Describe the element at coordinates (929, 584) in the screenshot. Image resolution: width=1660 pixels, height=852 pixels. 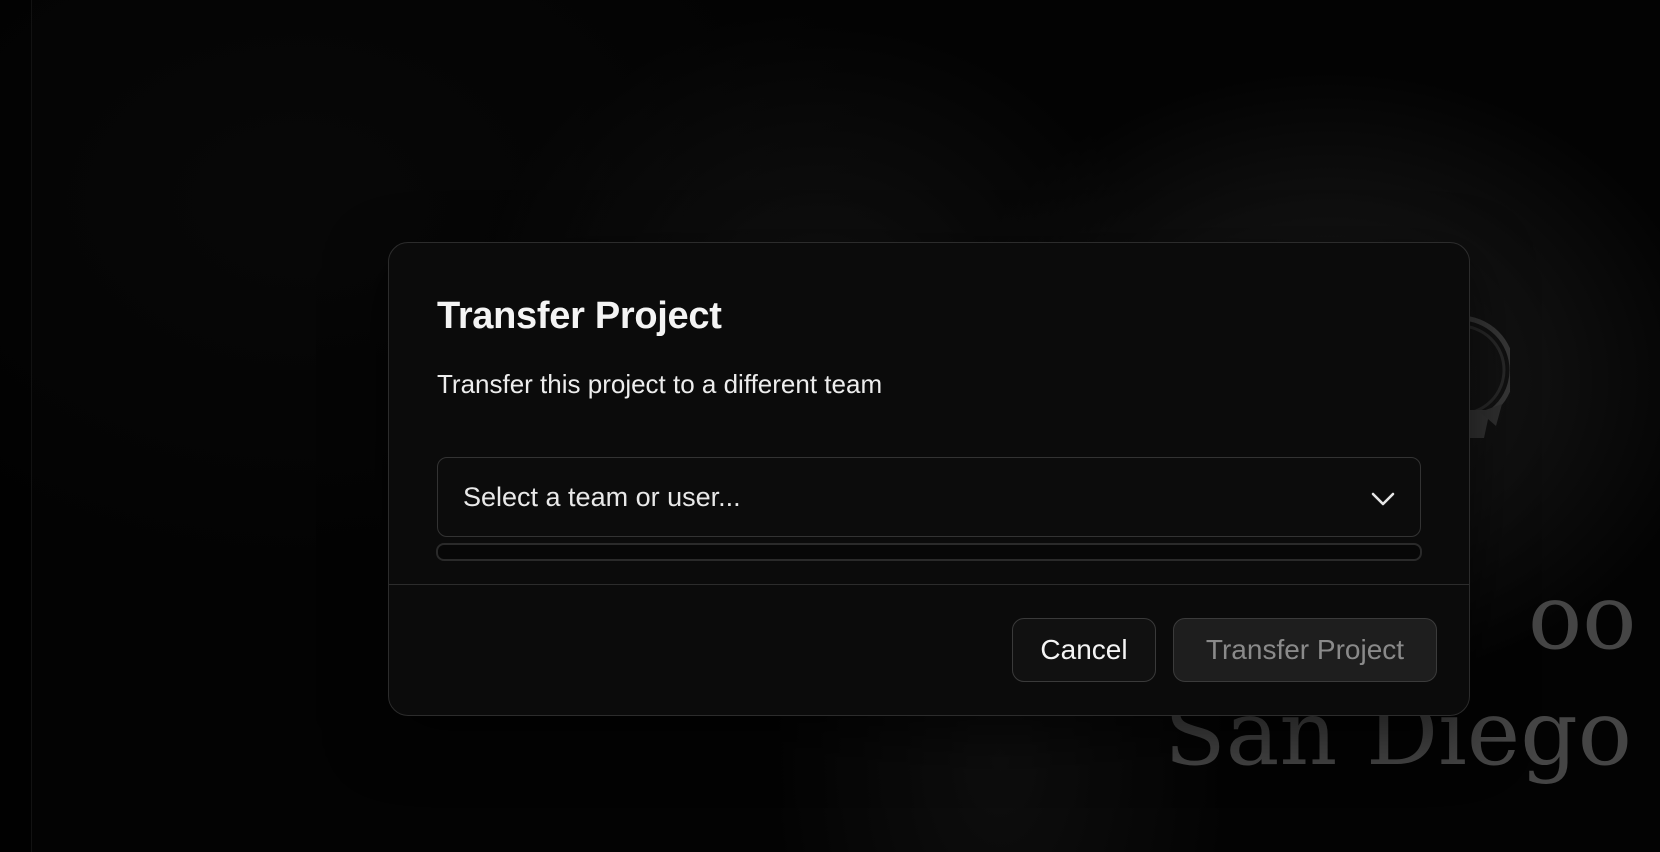
I see `dialog-footer-divider` at that location.